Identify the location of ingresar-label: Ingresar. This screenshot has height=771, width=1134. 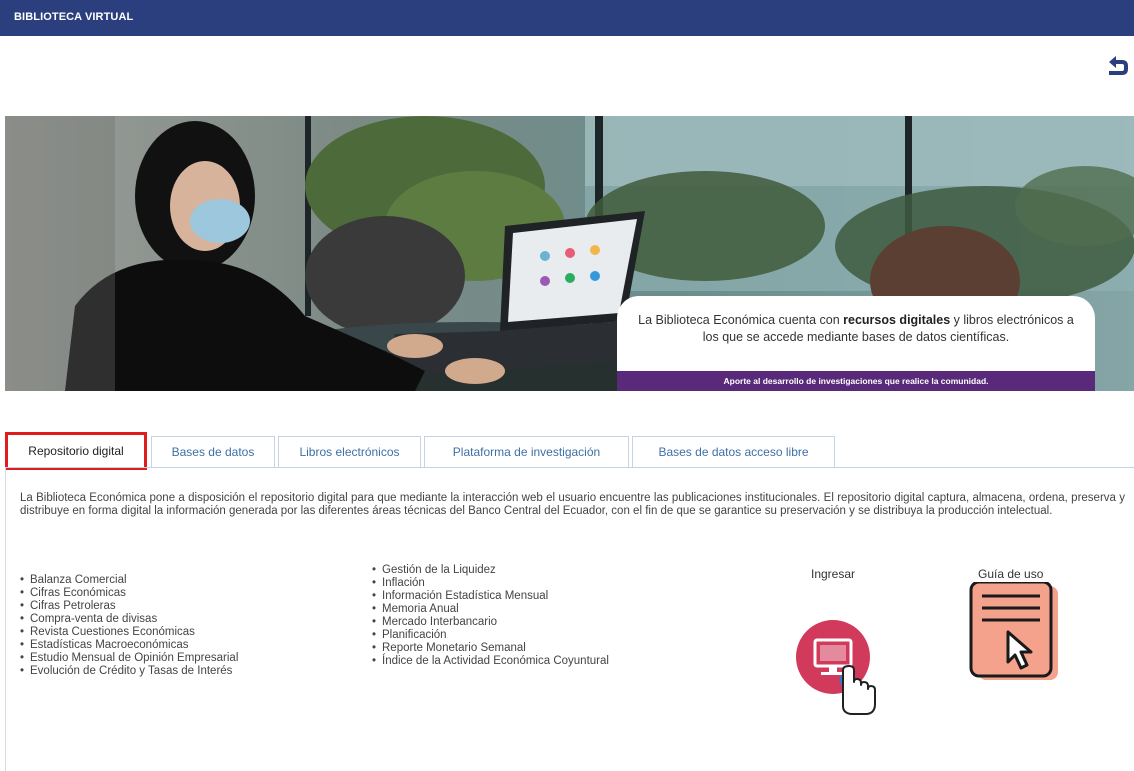
(833, 574).